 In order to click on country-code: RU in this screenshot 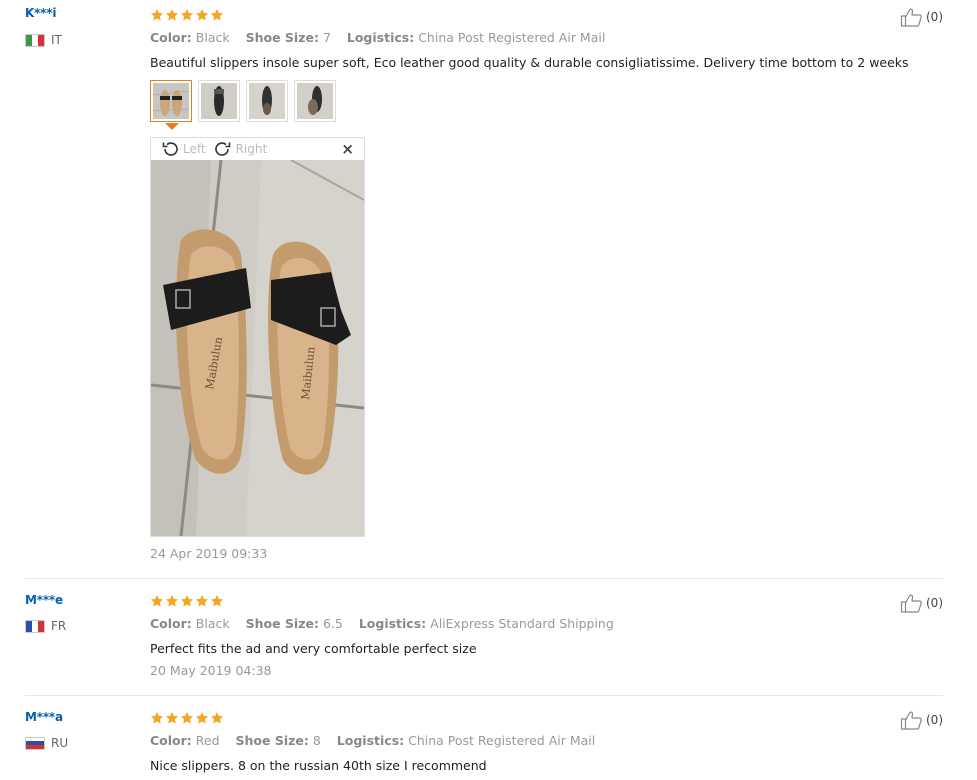, I will do `click(60, 743)`.